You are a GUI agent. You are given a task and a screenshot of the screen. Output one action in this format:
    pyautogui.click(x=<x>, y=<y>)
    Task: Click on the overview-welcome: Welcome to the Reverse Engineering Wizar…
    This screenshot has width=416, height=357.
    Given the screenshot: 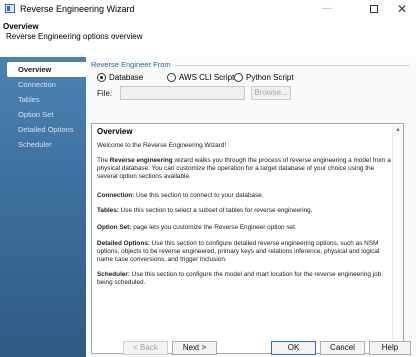 What is the action you would take?
    pyautogui.click(x=162, y=145)
    